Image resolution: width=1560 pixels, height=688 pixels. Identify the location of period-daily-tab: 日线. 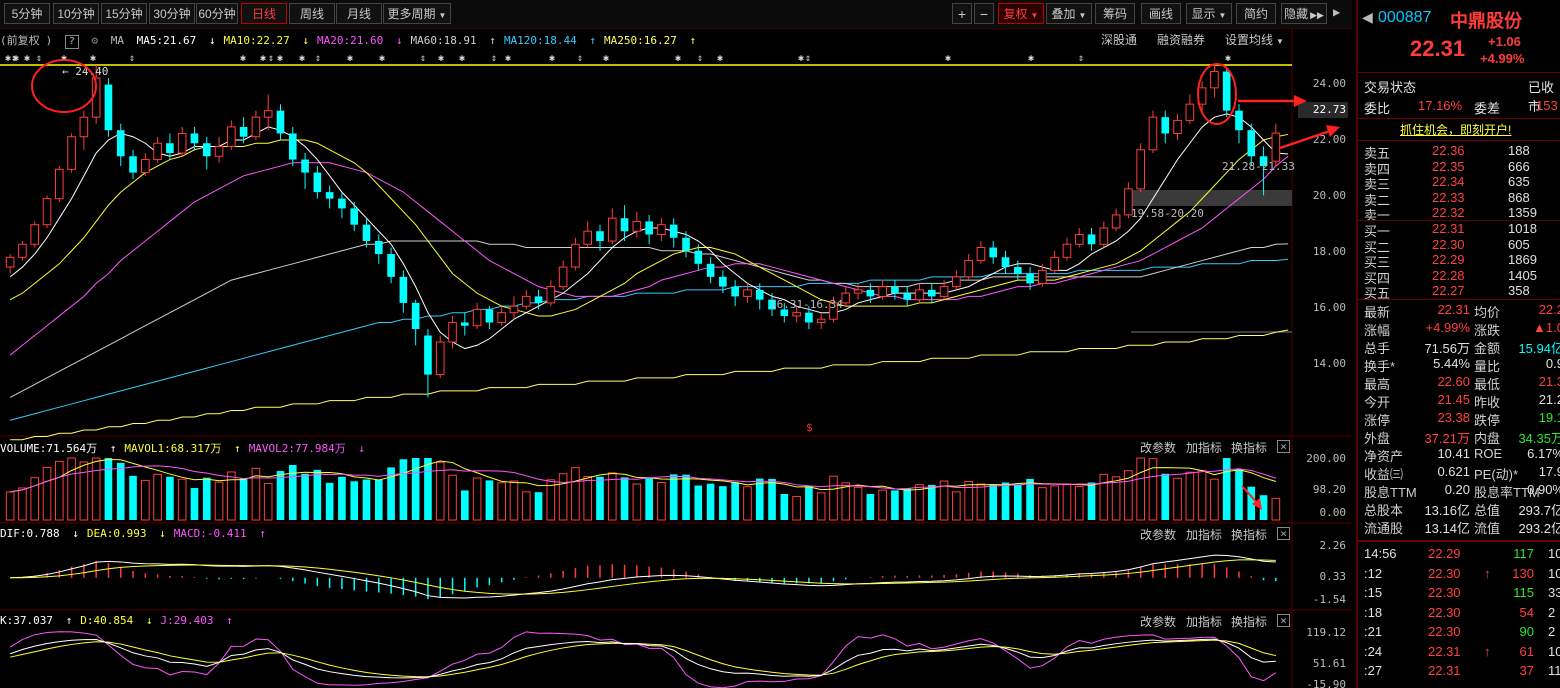
(264, 13).